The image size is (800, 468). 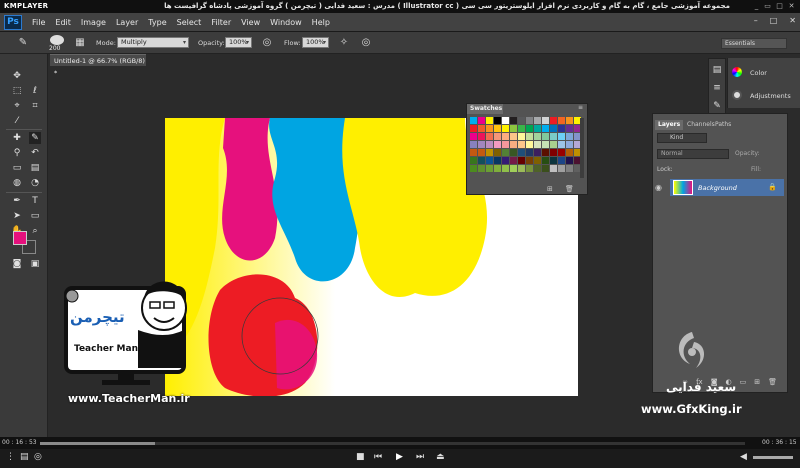 What do you see at coordinates (35, 216) in the screenshot?
I see `shape-tool-icon: ▭` at bounding box center [35, 216].